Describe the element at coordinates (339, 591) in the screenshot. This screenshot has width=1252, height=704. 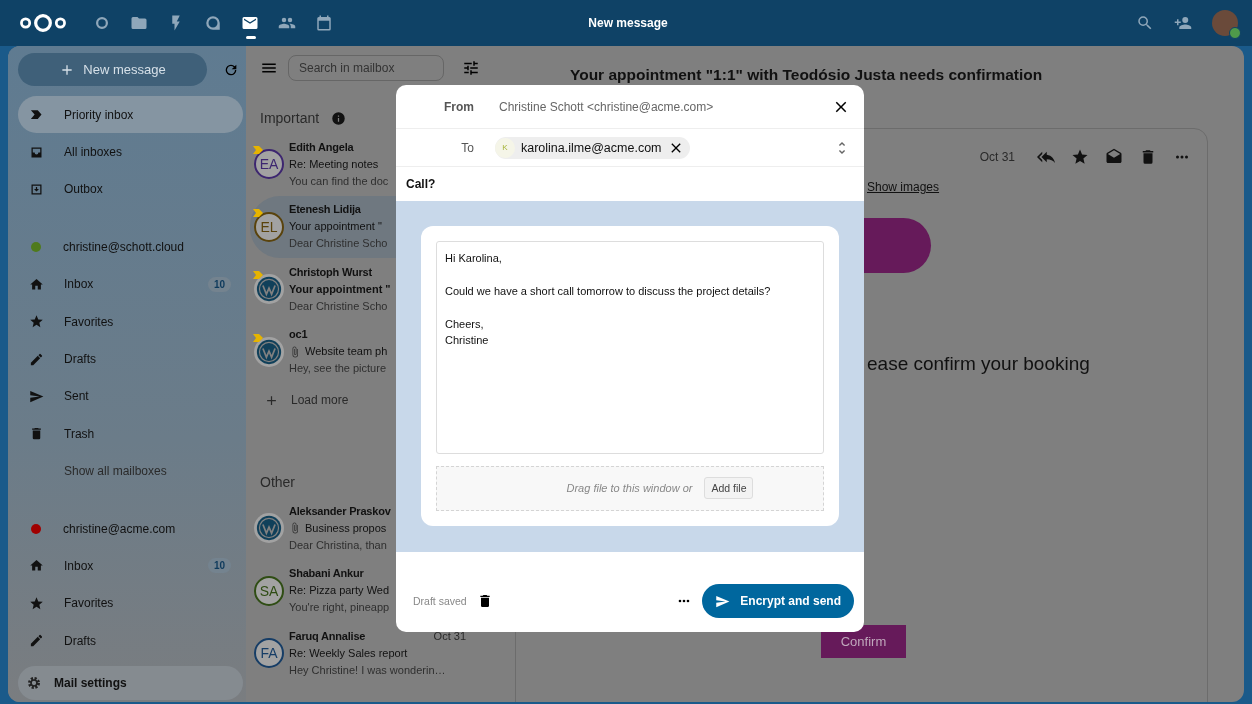
I see `message-subject: Re: Pizza party Wed` at that location.